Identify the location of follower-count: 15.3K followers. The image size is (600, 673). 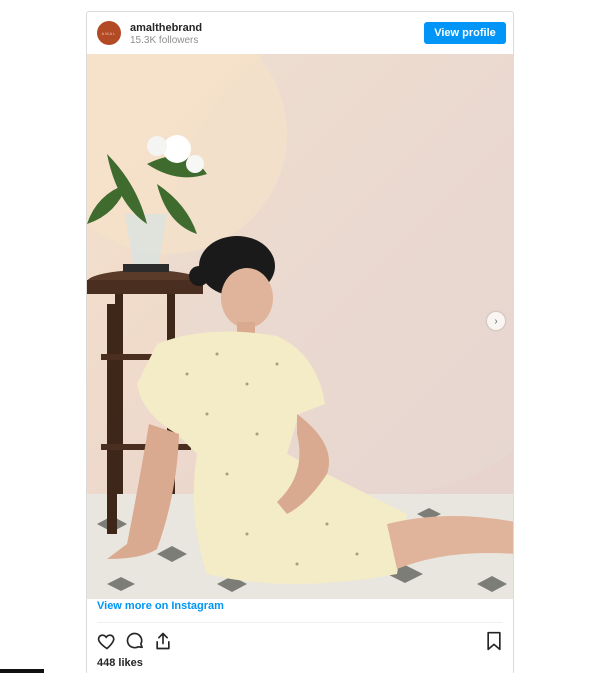
(164, 40).